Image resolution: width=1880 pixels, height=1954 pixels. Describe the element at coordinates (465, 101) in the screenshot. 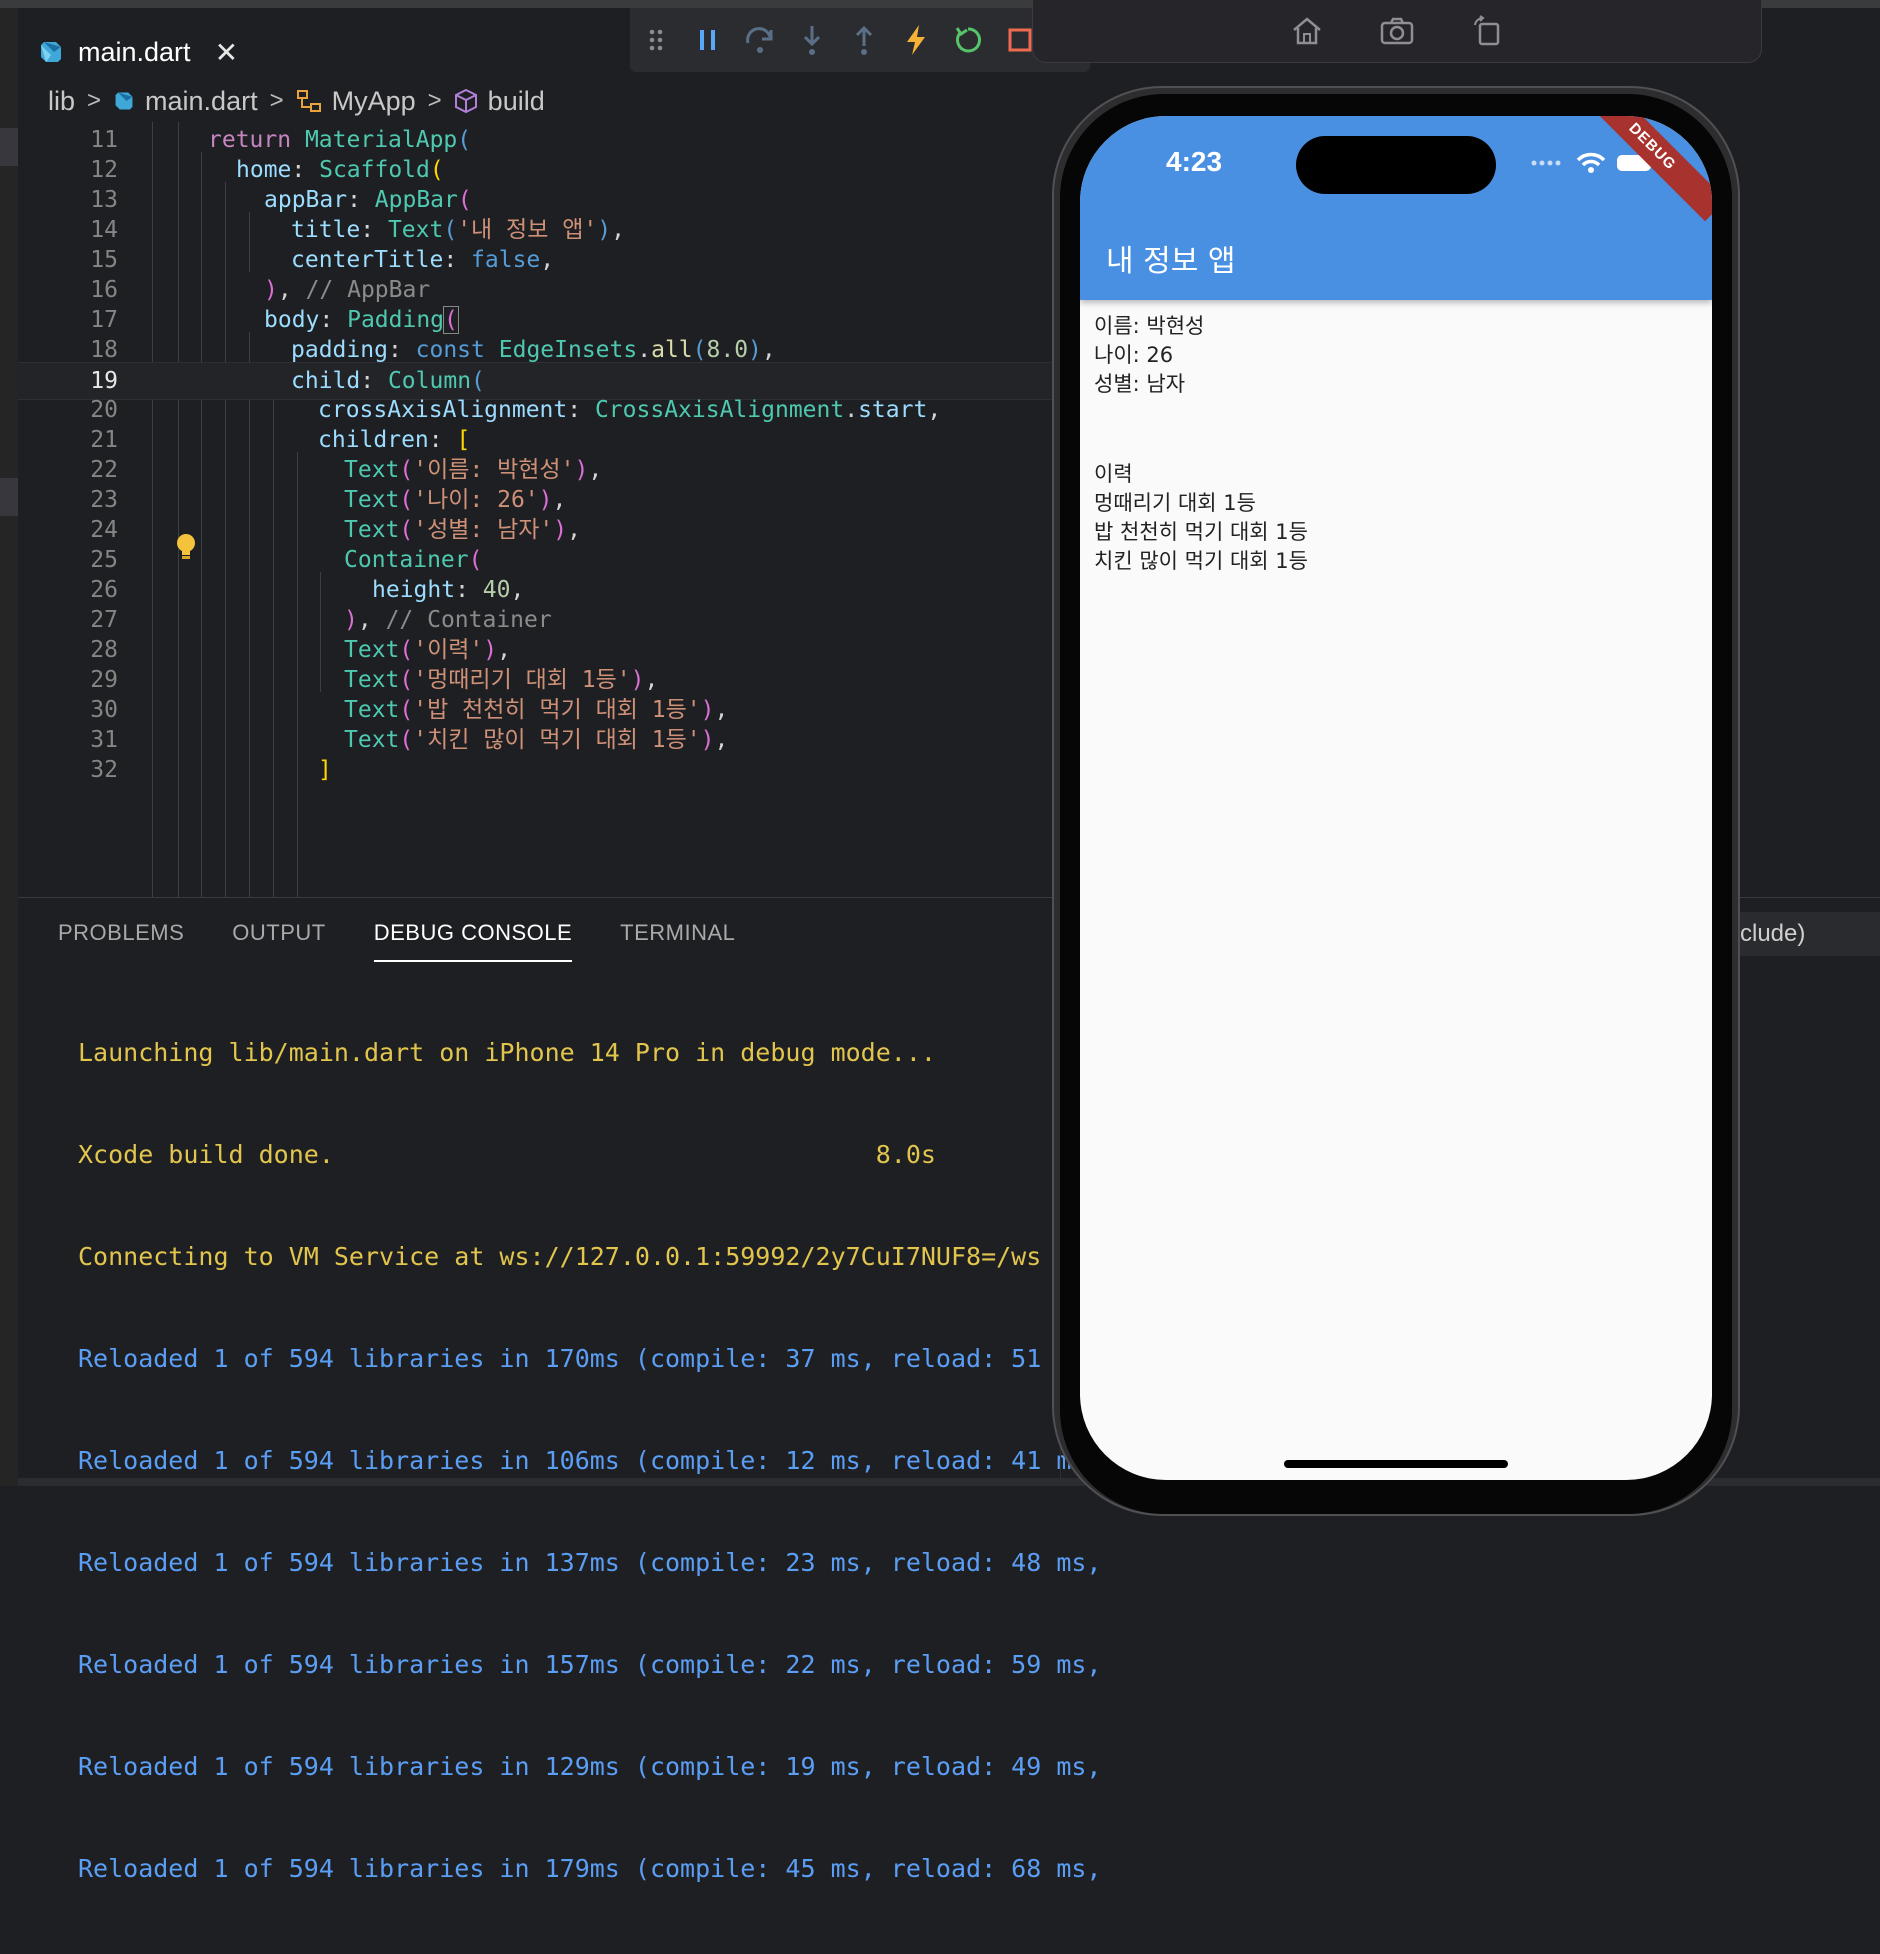

I see `method-icon` at that location.